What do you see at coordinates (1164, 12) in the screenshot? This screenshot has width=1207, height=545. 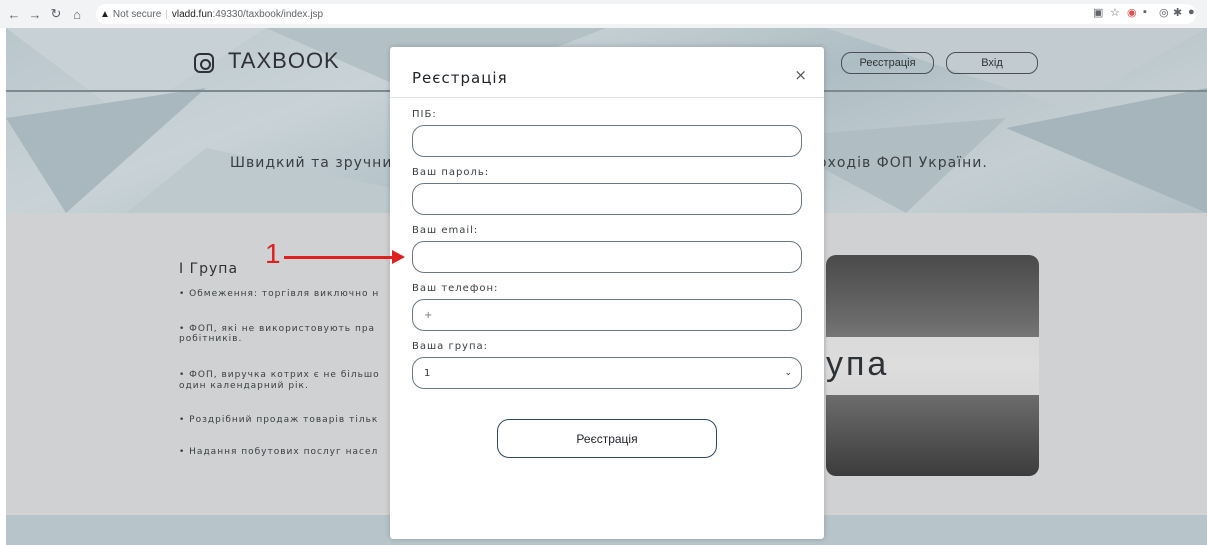 I see `extension-icon: ◎` at bounding box center [1164, 12].